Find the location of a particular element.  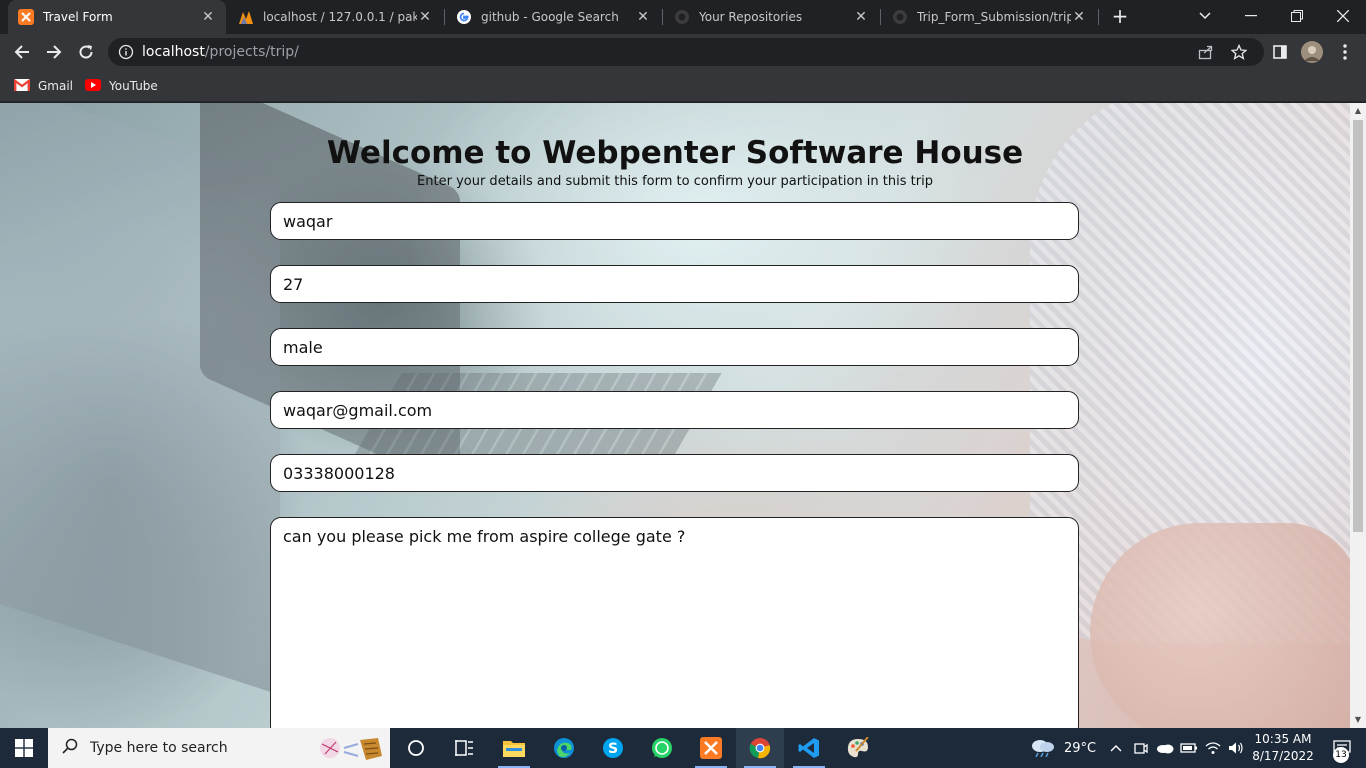

url-host: localhost is located at coordinates (173, 52).